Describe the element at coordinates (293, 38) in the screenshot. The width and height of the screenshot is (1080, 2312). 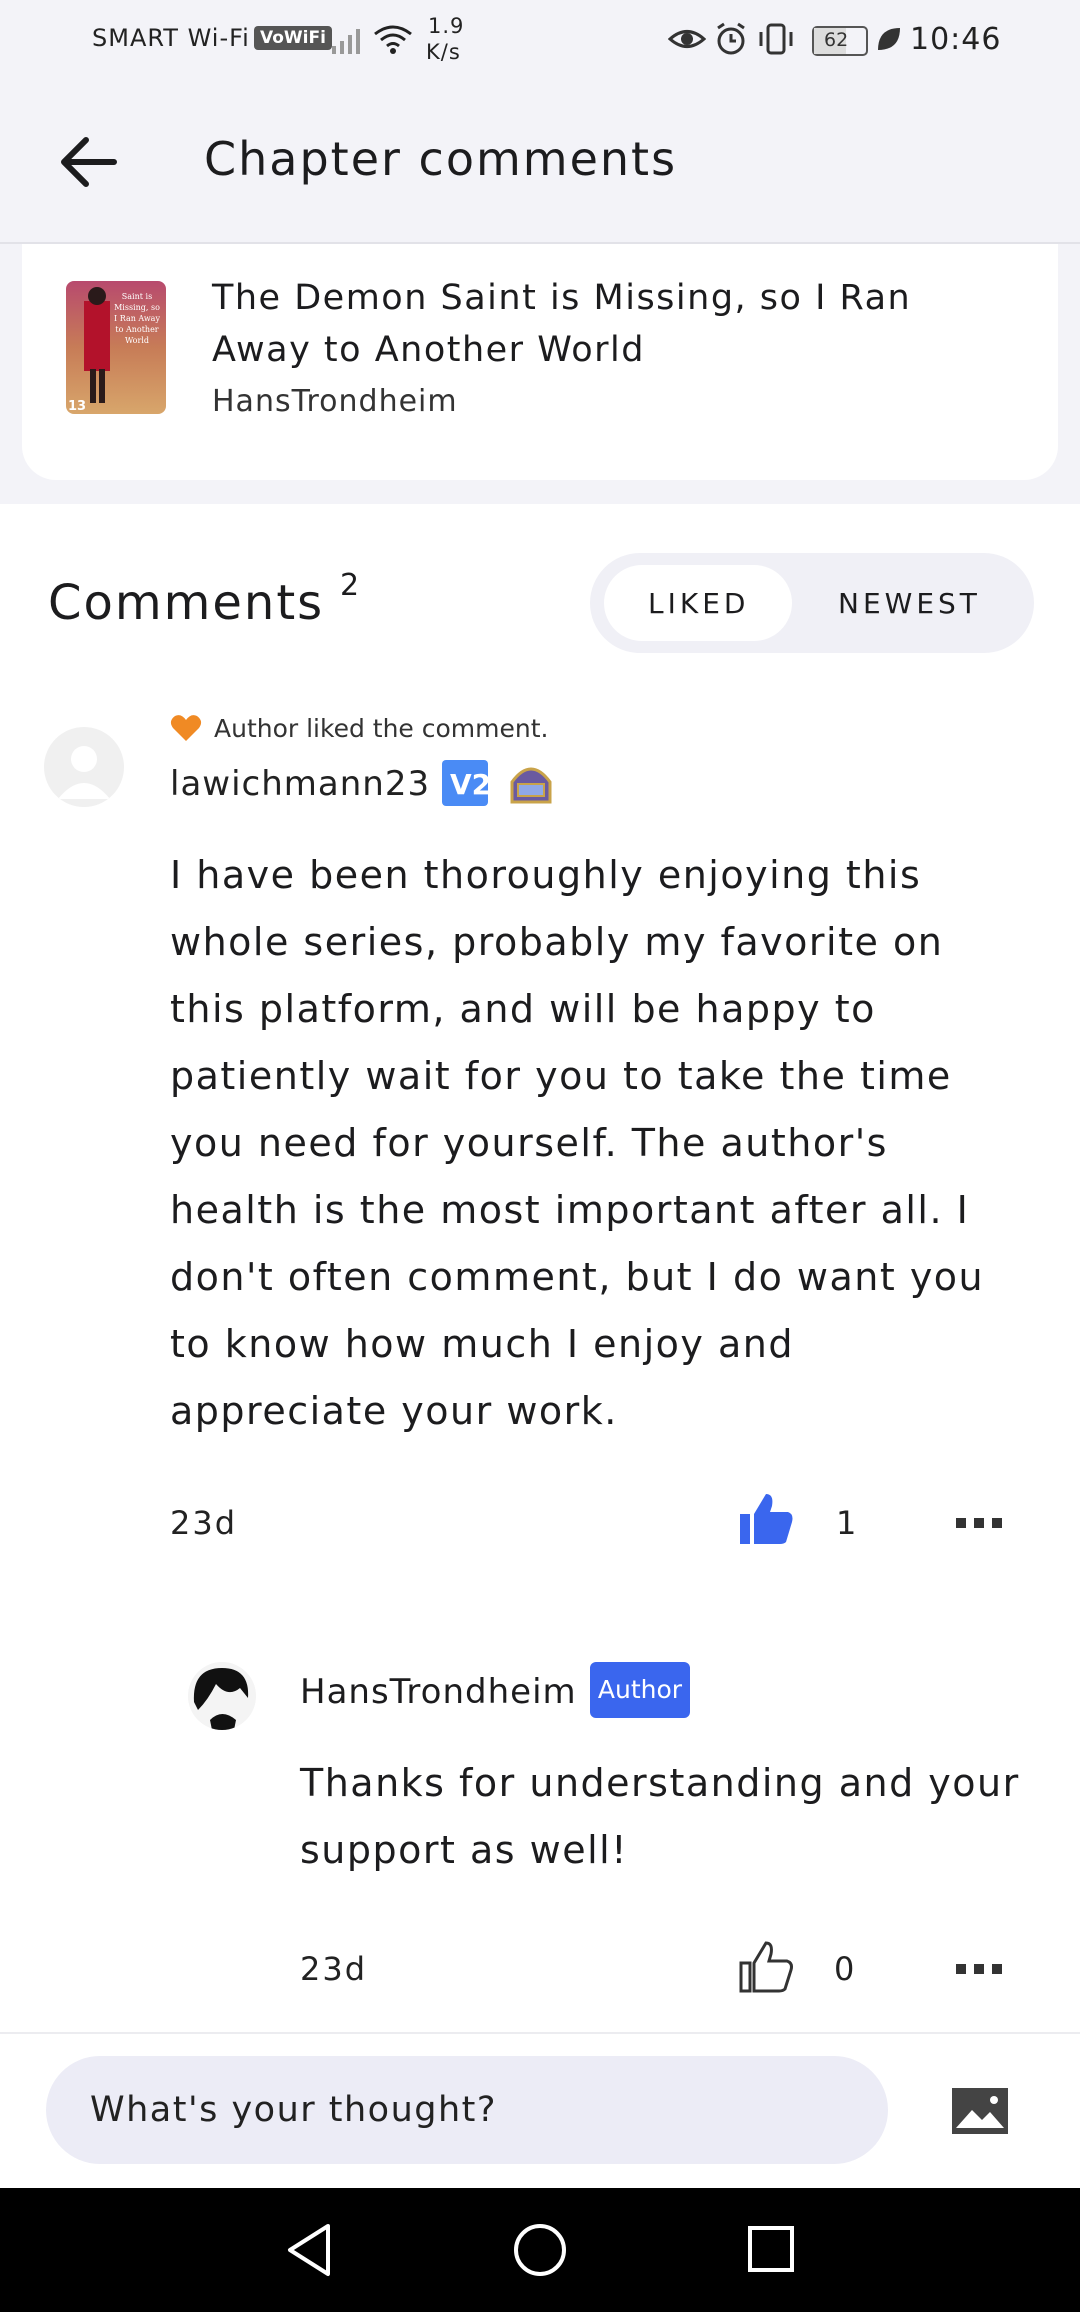
I see `vowifi-badge: VoWiFi` at that location.